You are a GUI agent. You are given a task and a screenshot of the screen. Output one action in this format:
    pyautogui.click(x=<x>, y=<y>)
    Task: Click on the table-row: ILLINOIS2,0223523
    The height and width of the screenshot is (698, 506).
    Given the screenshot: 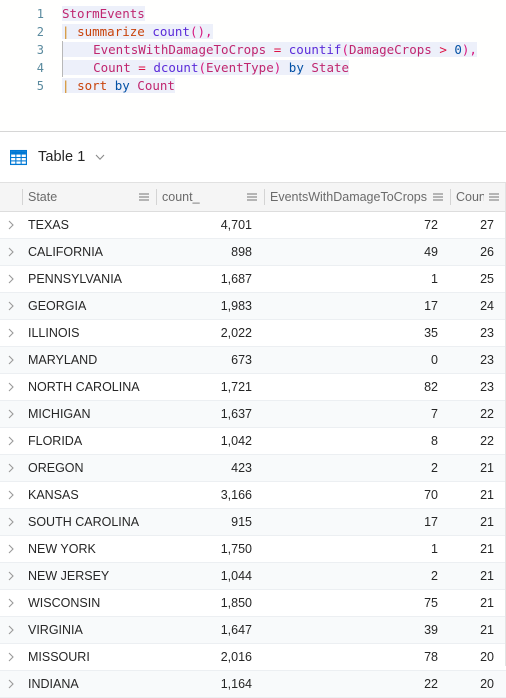 What is the action you would take?
    pyautogui.click(x=253, y=333)
    